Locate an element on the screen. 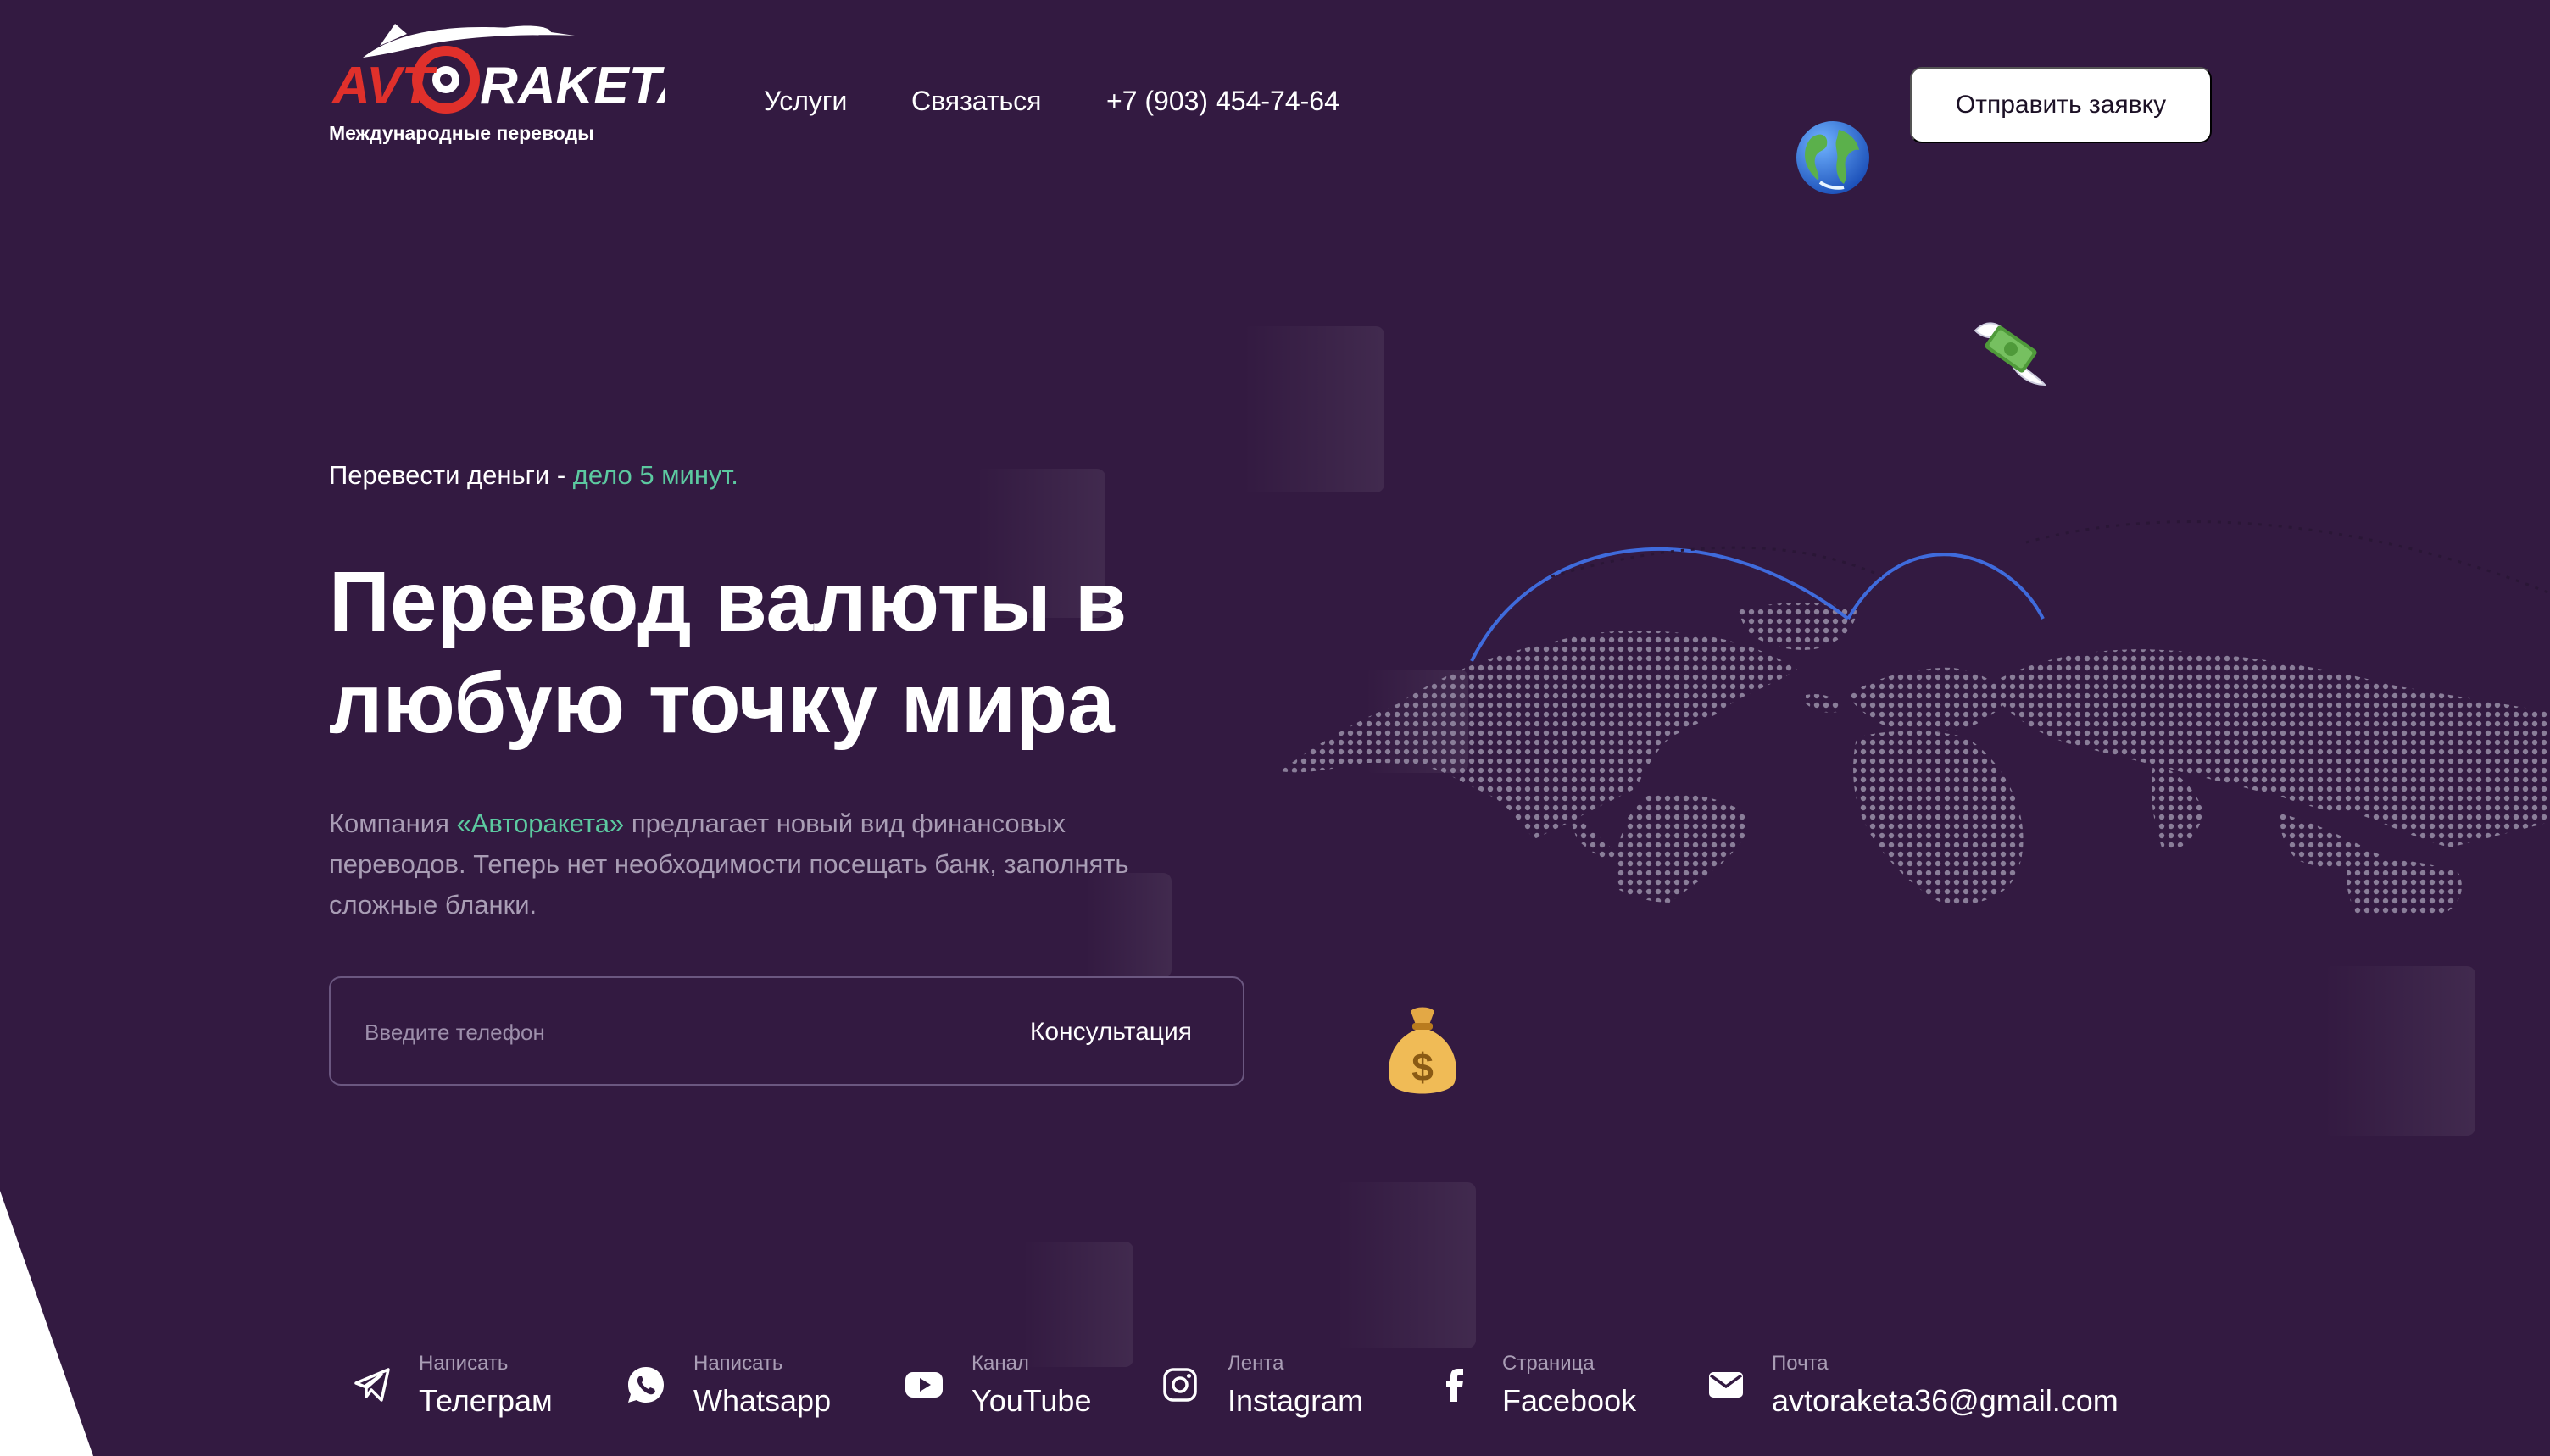 Image resolution: width=2550 pixels, height=1456 pixels. social-label: Почта is located at coordinates (1801, 1364).